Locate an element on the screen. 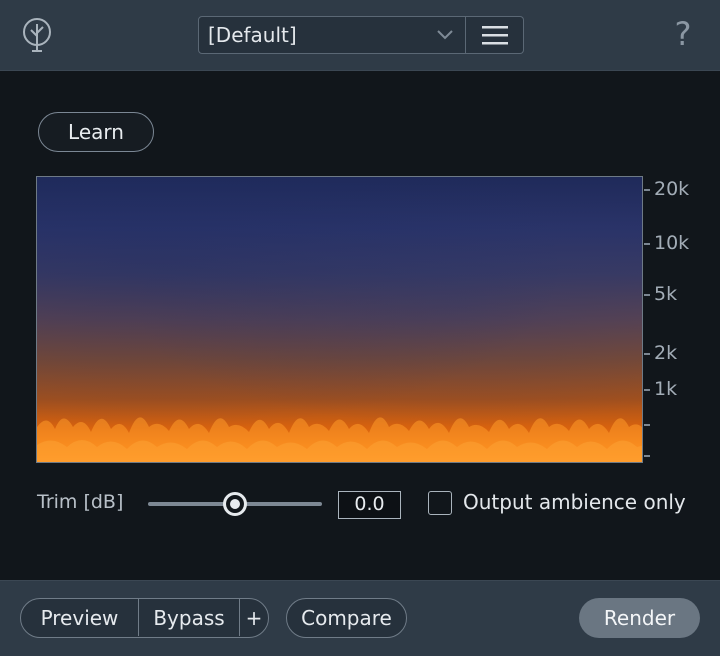 The height and width of the screenshot is (656, 720). render-button: Render is located at coordinates (639, 618).